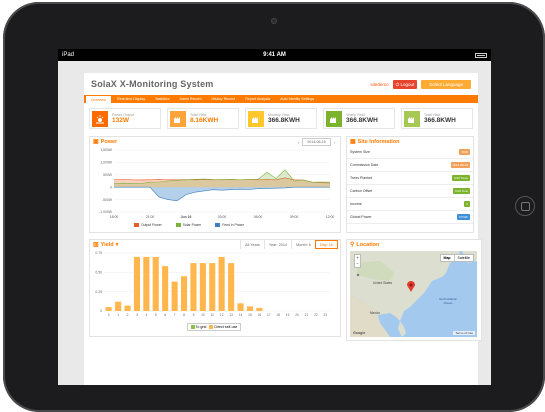  Describe the element at coordinates (330, 217) in the screenshot. I see `x-tick-label: 12:00` at that location.